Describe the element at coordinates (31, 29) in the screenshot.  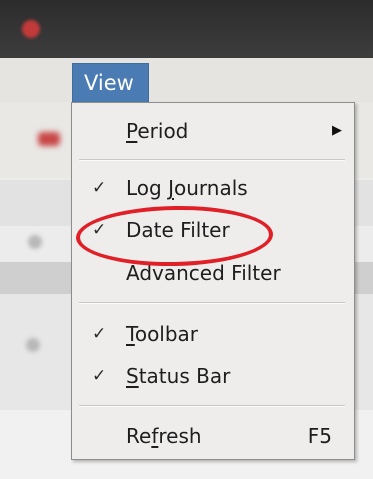
I see `close-icon` at that location.